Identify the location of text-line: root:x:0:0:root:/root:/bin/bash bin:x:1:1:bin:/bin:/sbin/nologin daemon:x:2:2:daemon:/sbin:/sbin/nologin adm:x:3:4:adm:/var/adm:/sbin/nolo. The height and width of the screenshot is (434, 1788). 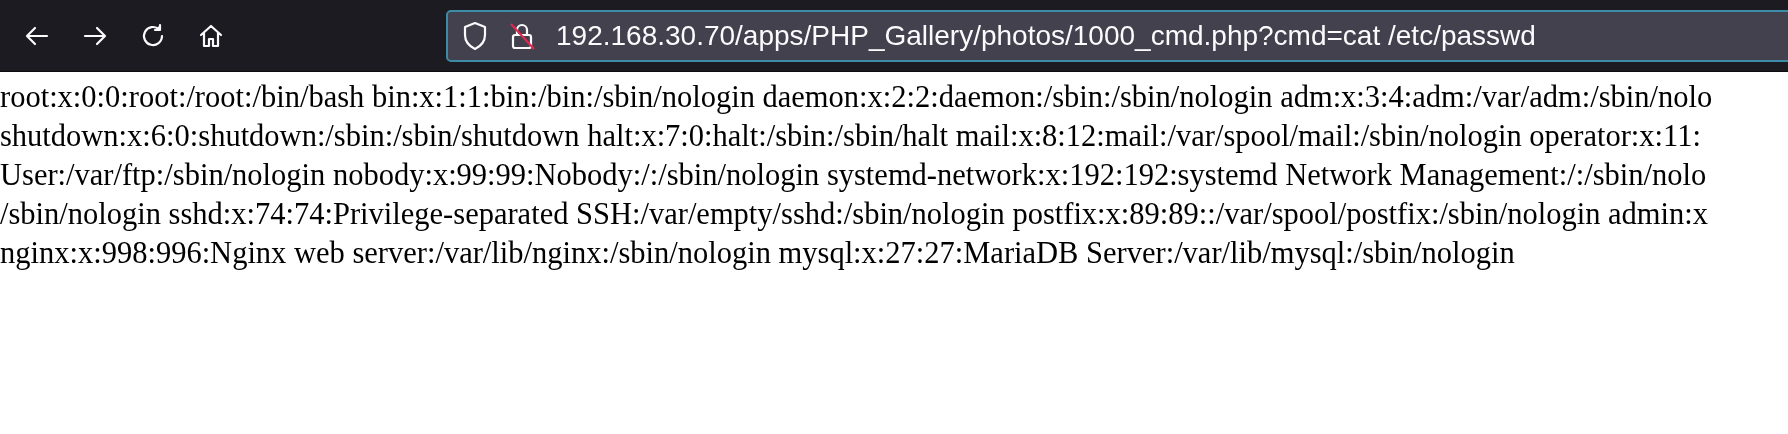
(856, 97).